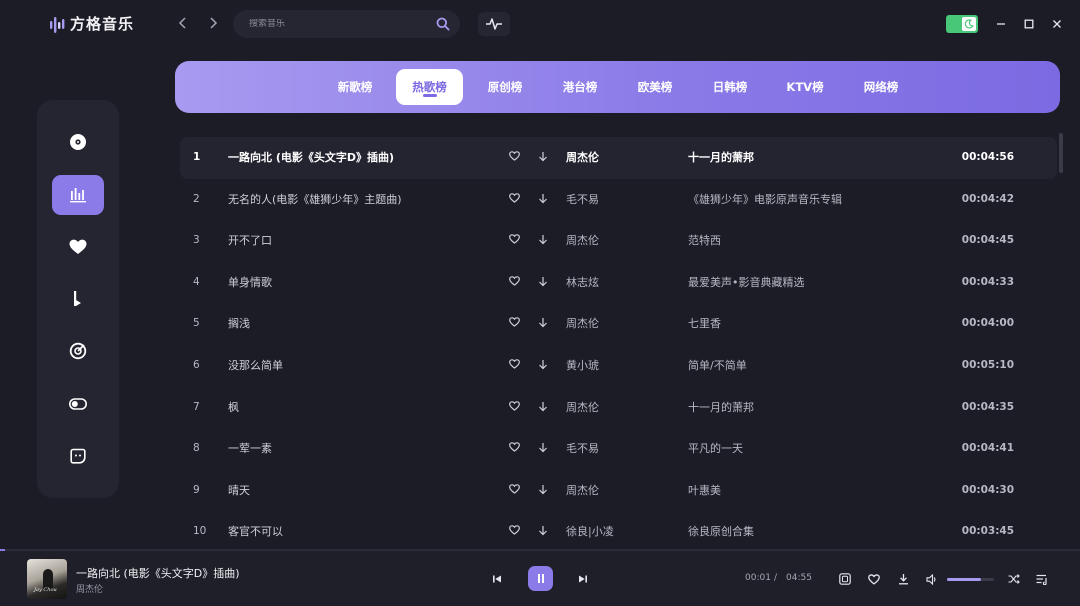 The width and height of the screenshot is (1080, 606). What do you see at coordinates (903, 579) in the screenshot?
I see `player-download-button` at bounding box center [903, 579].